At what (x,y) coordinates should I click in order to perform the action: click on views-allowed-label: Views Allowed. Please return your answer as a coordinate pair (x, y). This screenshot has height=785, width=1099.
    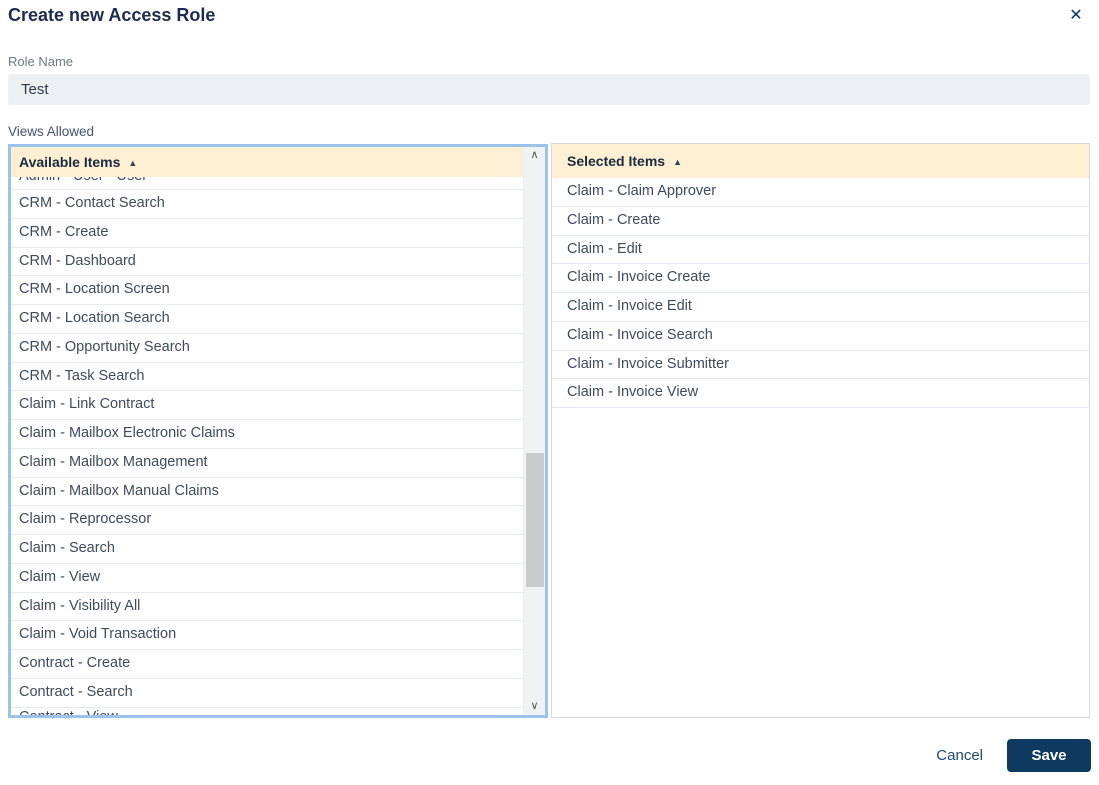
    Looking at the image, I should click on (51, 131).